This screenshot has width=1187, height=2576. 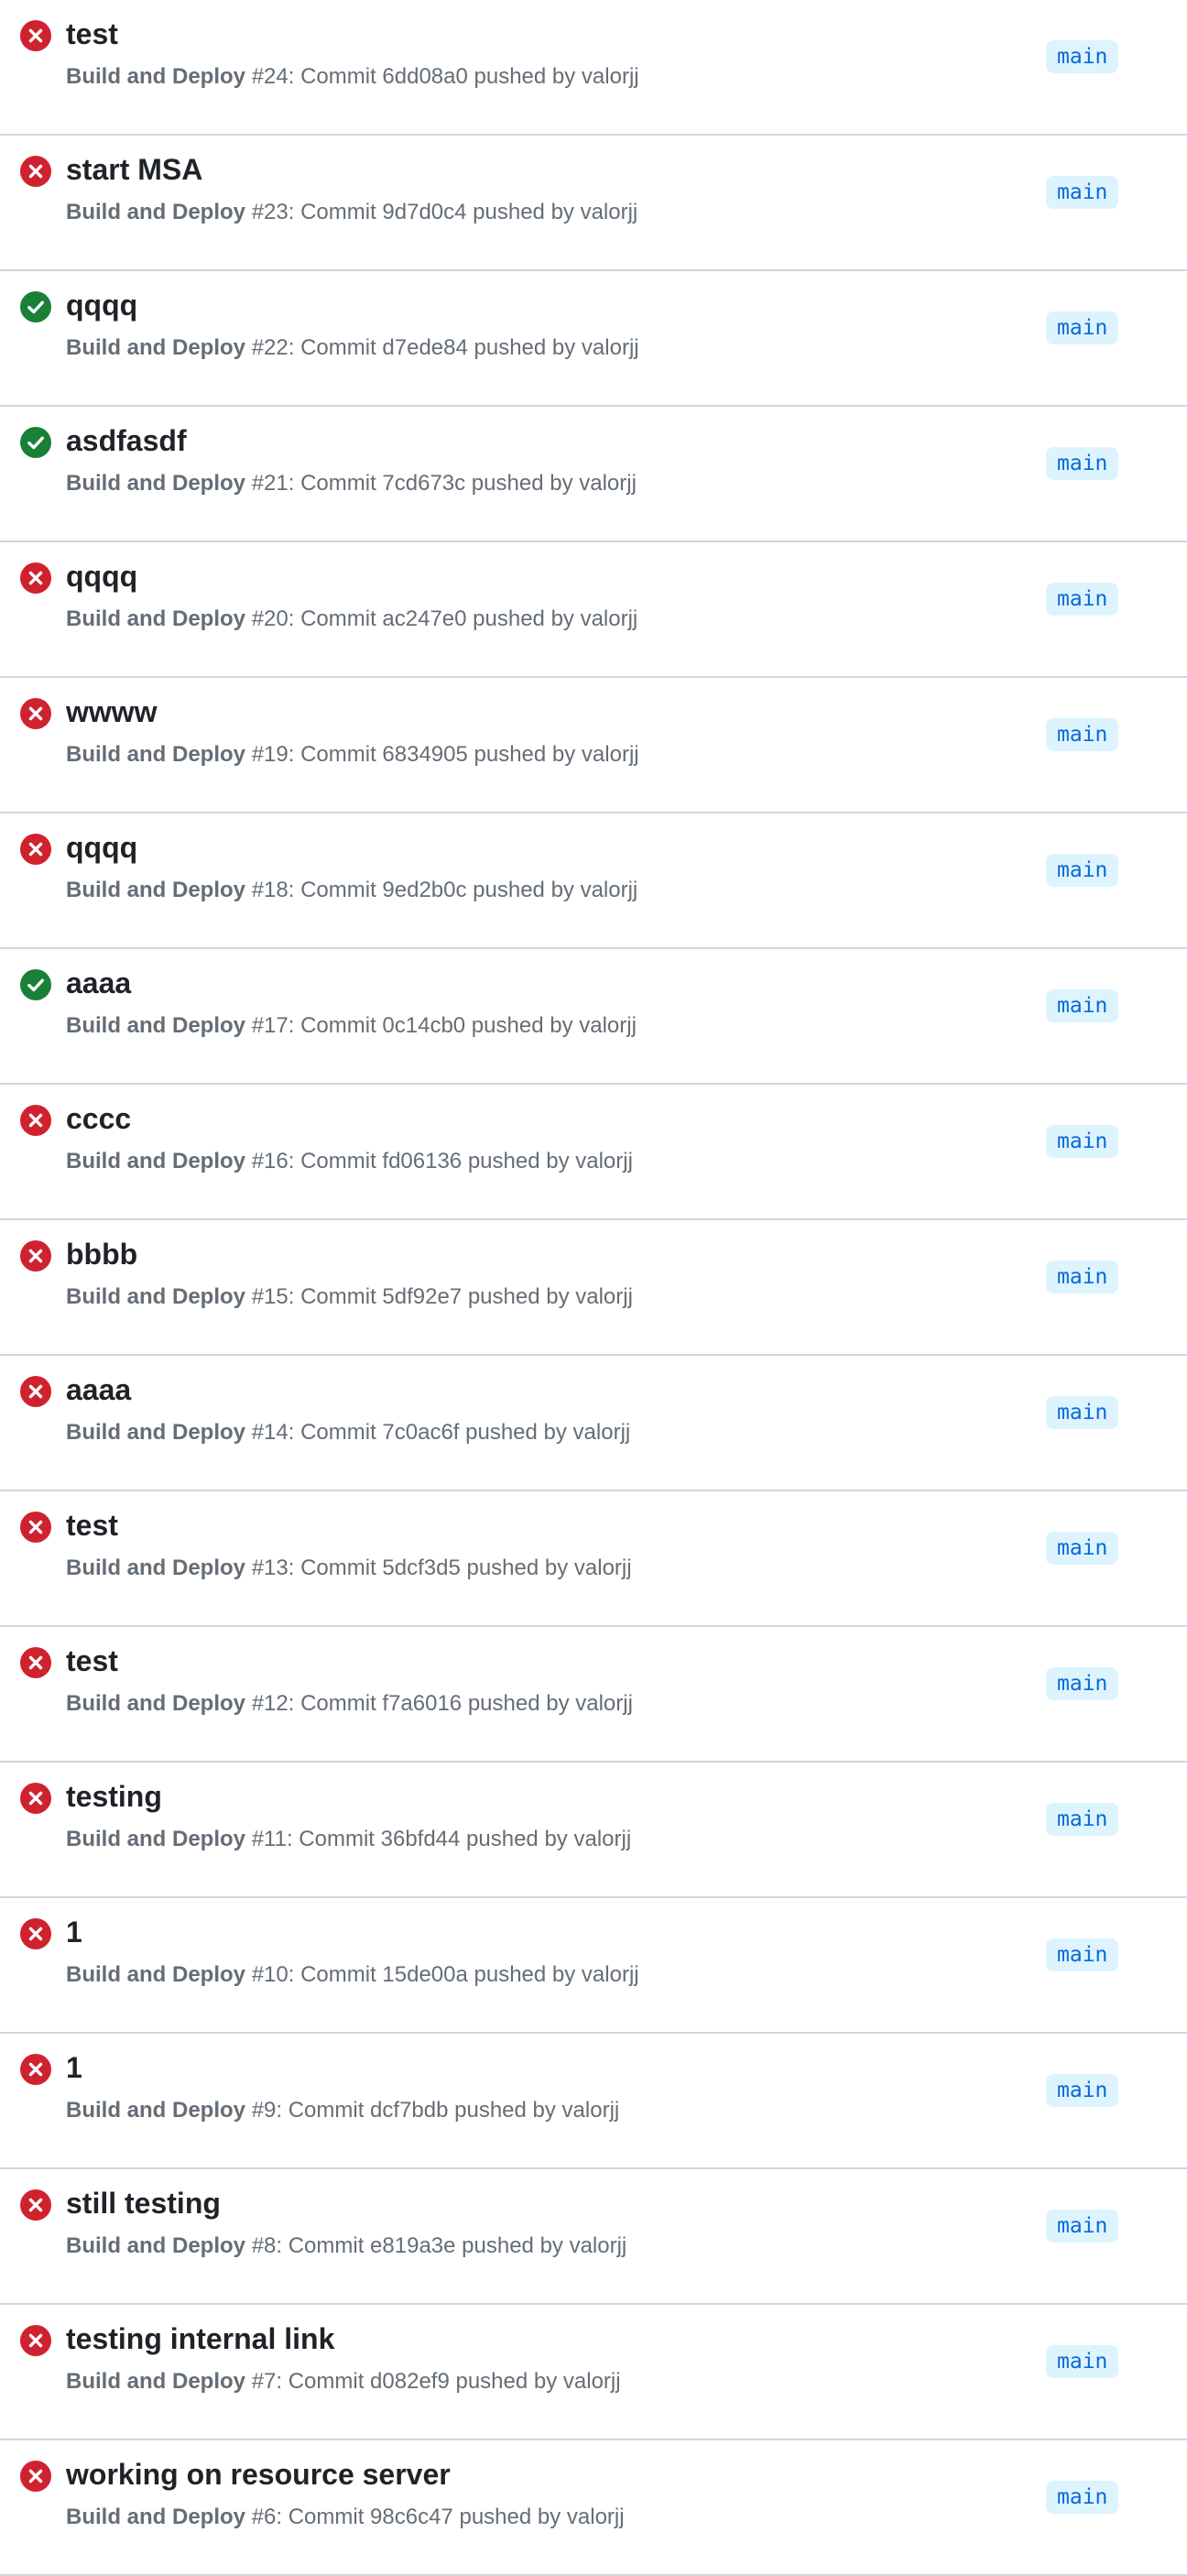 I want to click on run-title: working on resource server, so click(x=258, y=2475).